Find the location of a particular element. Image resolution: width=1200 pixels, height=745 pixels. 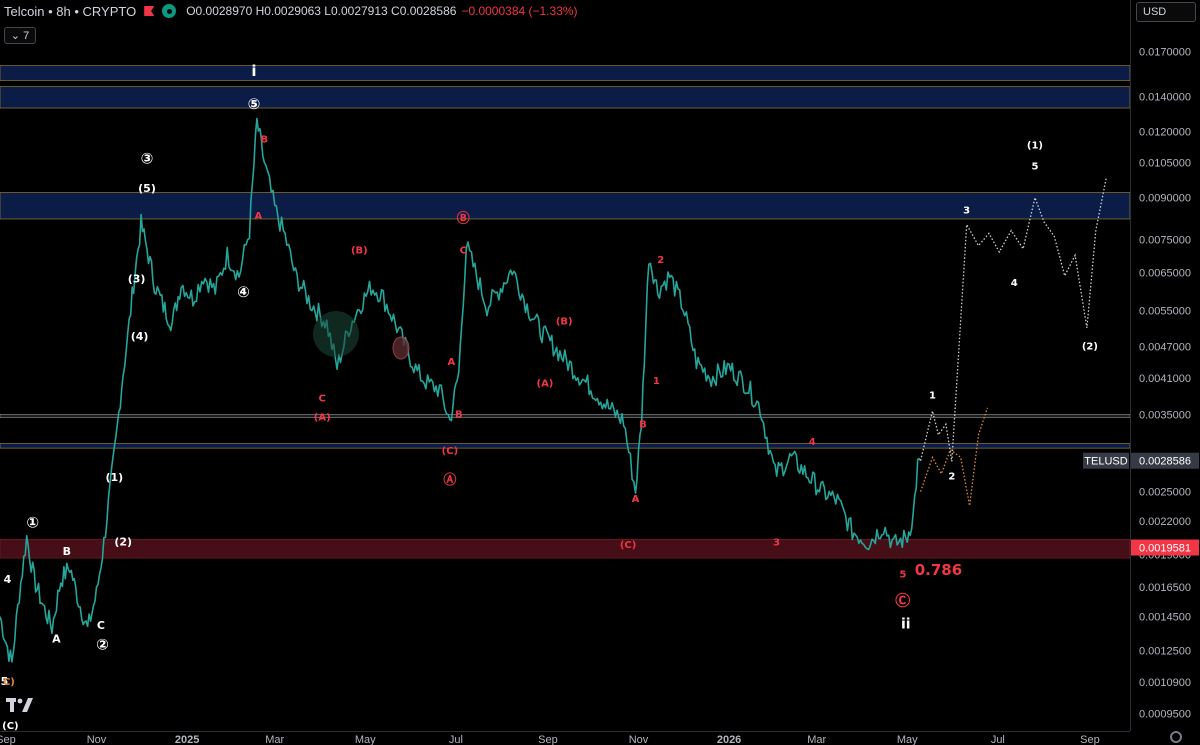

price-tick-label: 0.0041000 is located at coordinates (1165, 379).